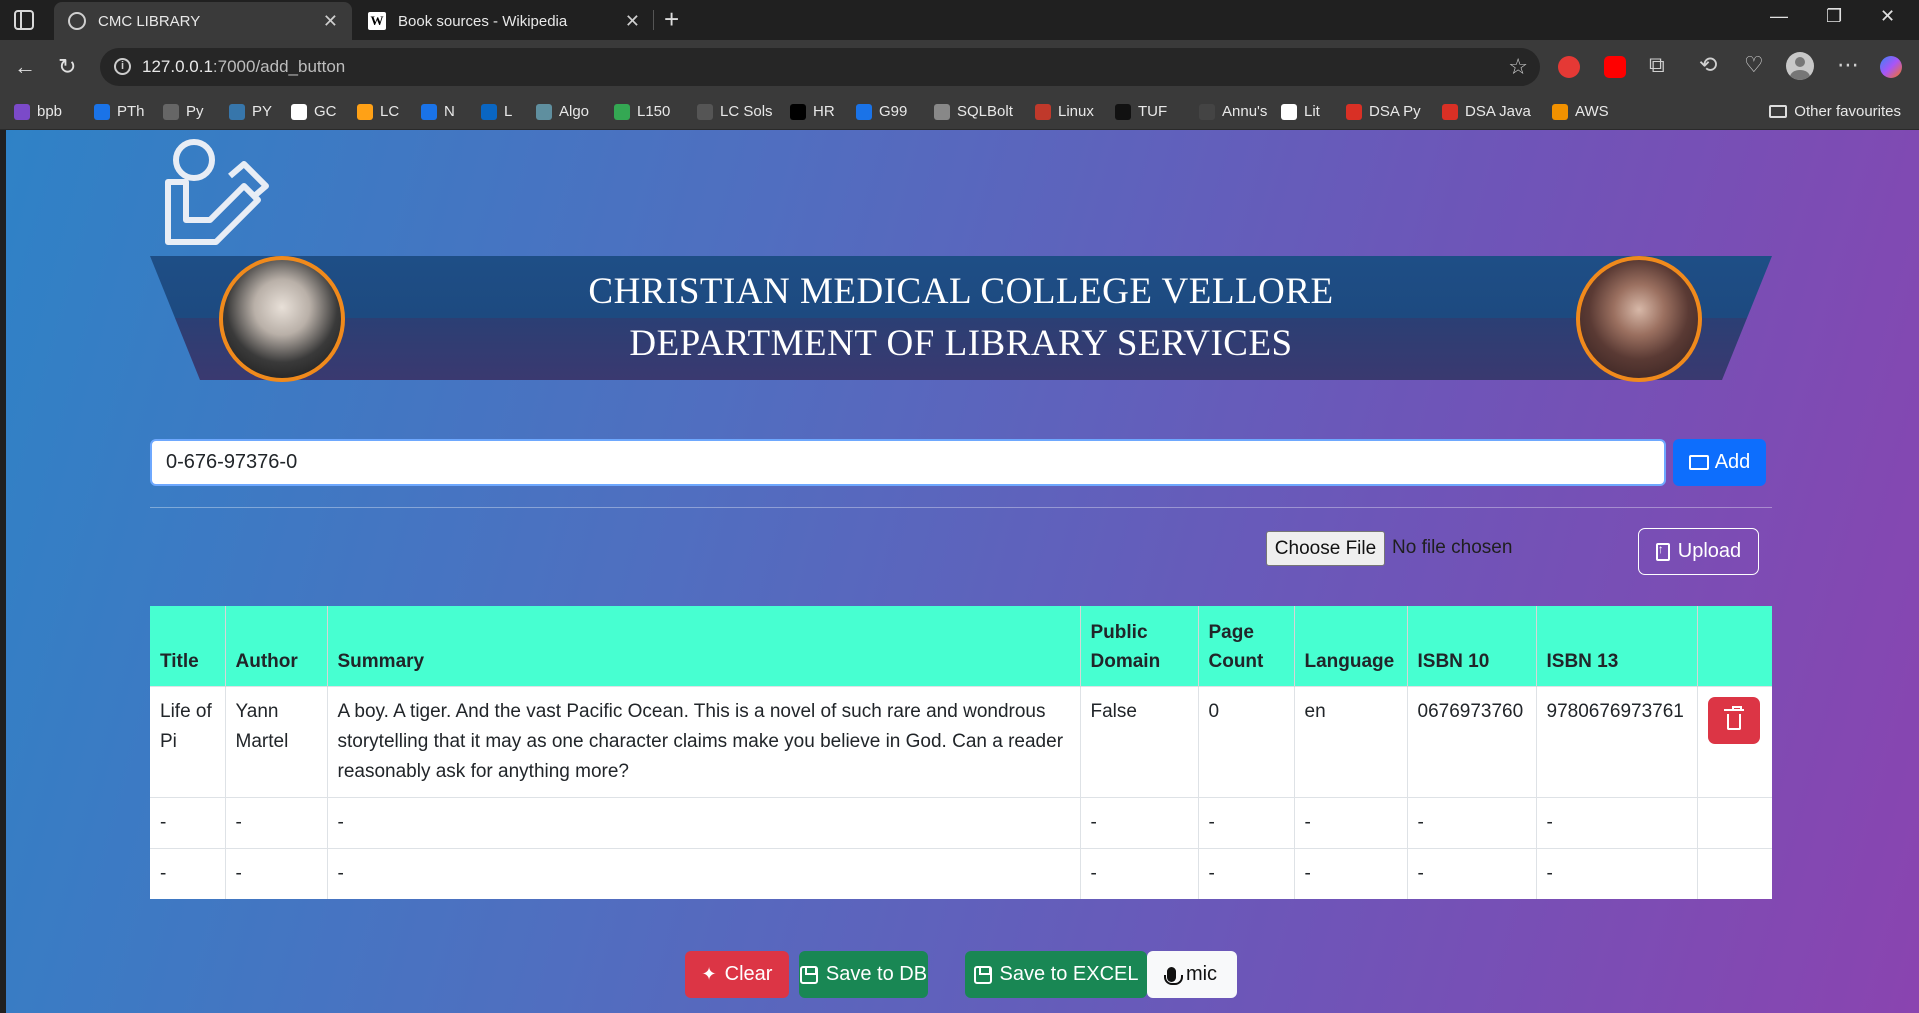 The image size is (1919, 1013). I want to click on clear-button: ✦ Clear, so click(737, 974).